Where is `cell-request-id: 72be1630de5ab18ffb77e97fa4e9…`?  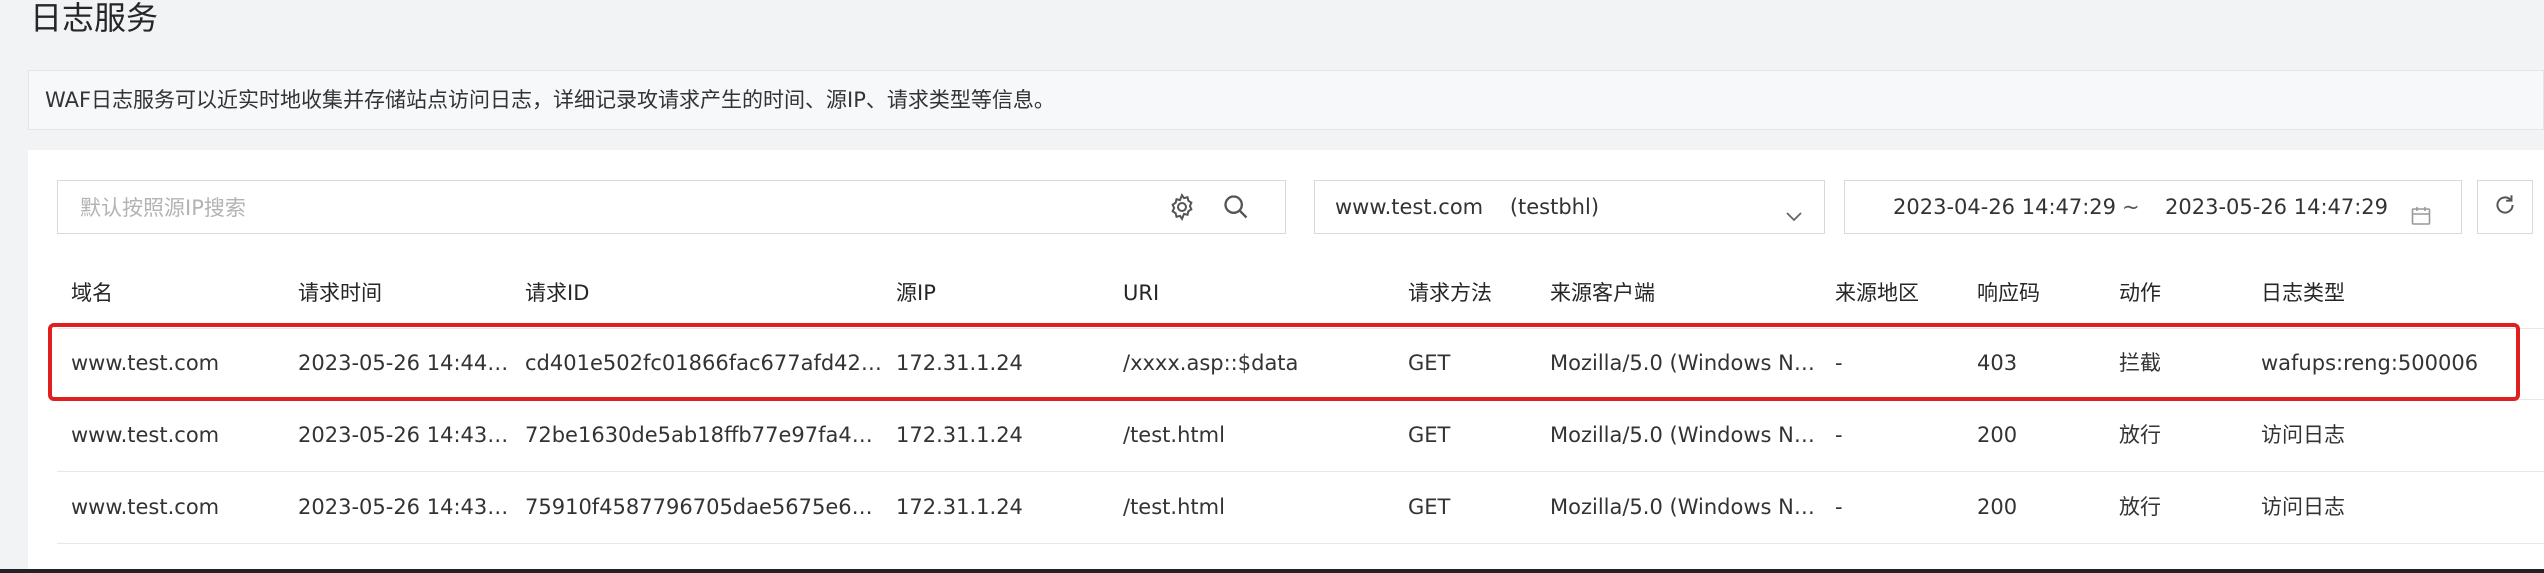 cell-request-id: 72be1630de5ab18ffb77e97fa4e9… is located at coordinates (705, 435).